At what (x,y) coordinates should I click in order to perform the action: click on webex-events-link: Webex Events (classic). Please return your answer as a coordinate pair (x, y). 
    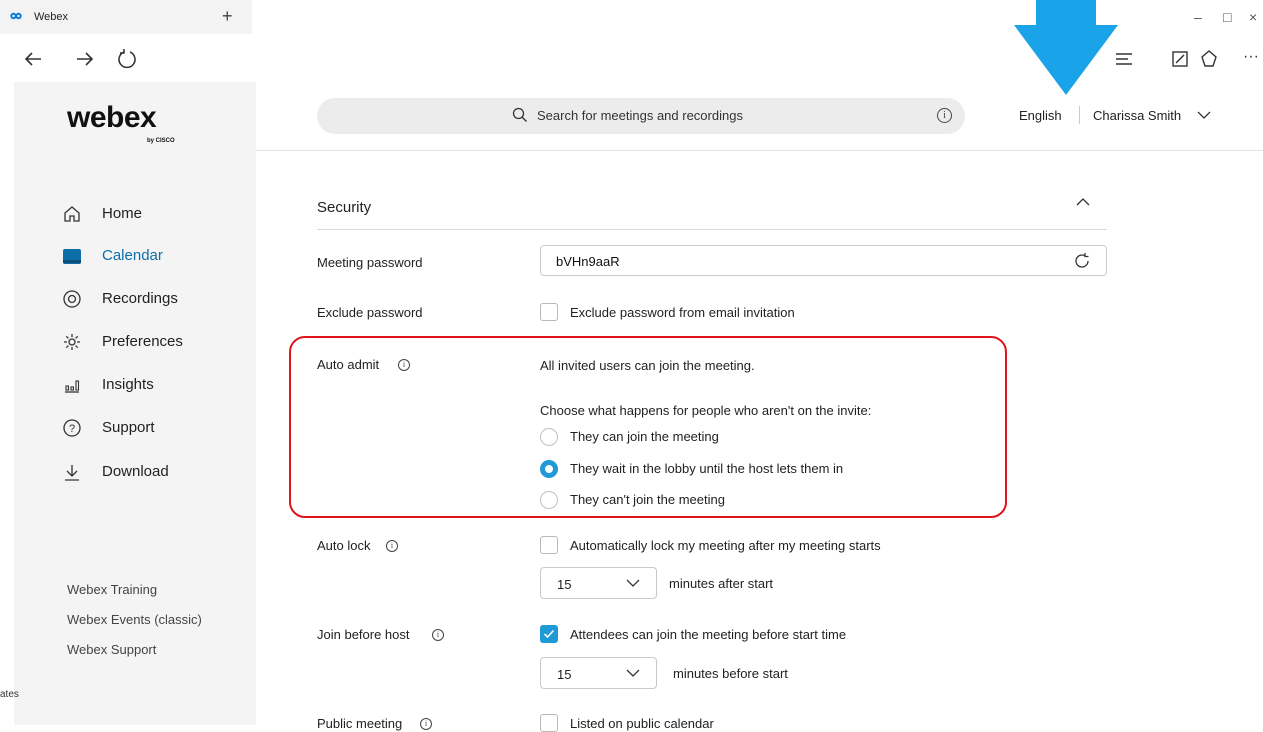
    Looking at the image, I should click on (134, 619).